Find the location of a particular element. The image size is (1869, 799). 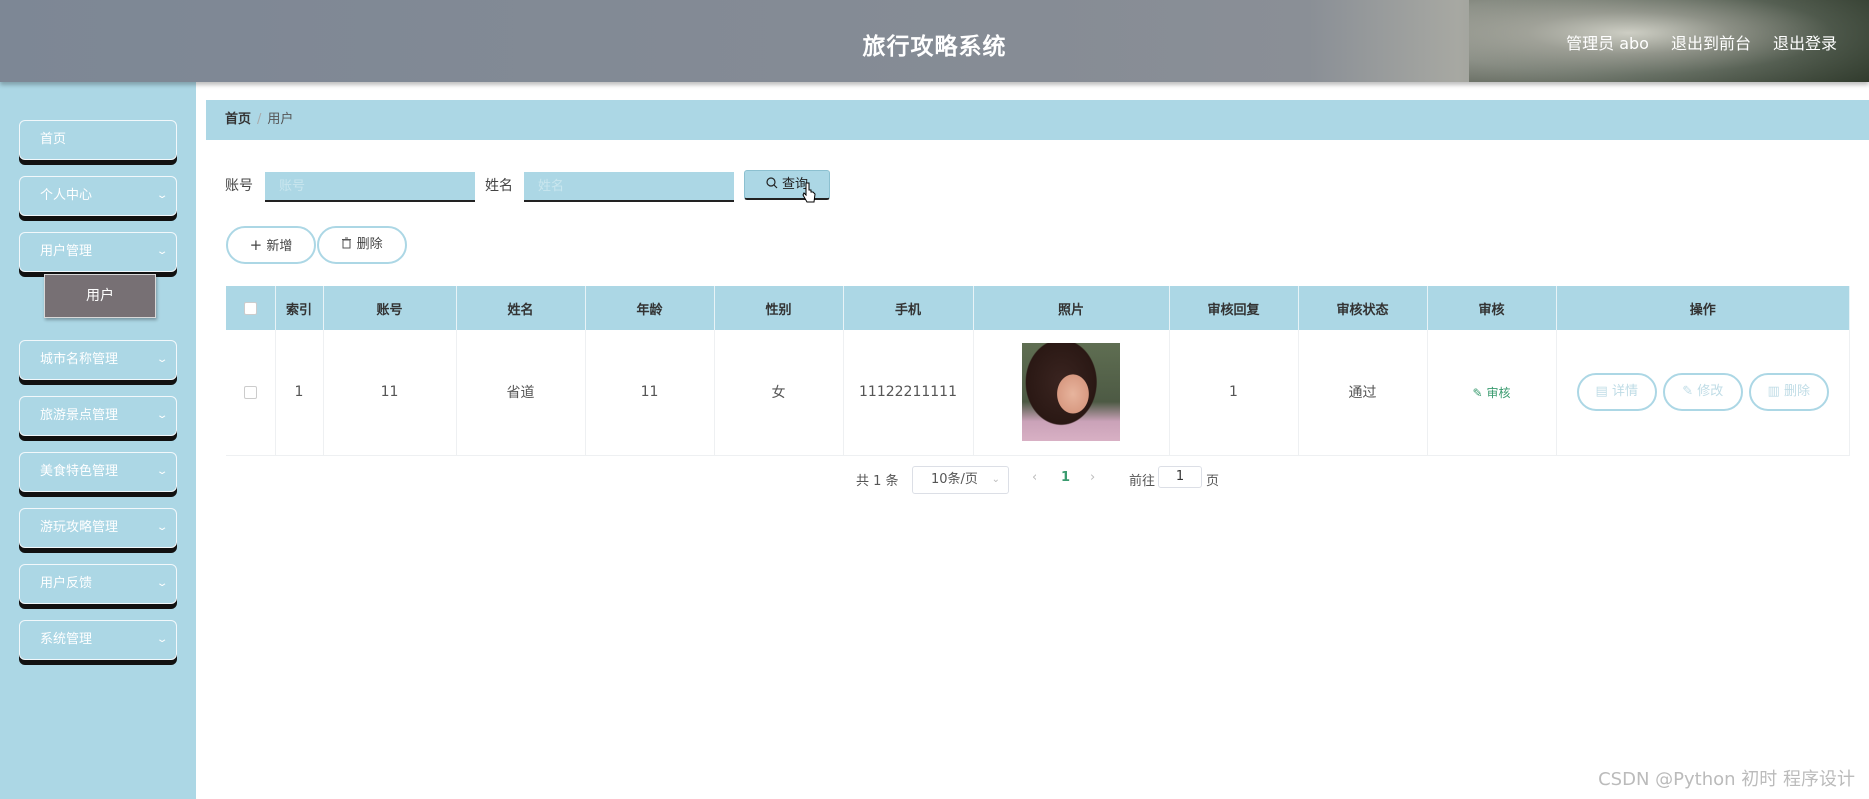

column-header: 审核 is located at coordinates (1492, 308).